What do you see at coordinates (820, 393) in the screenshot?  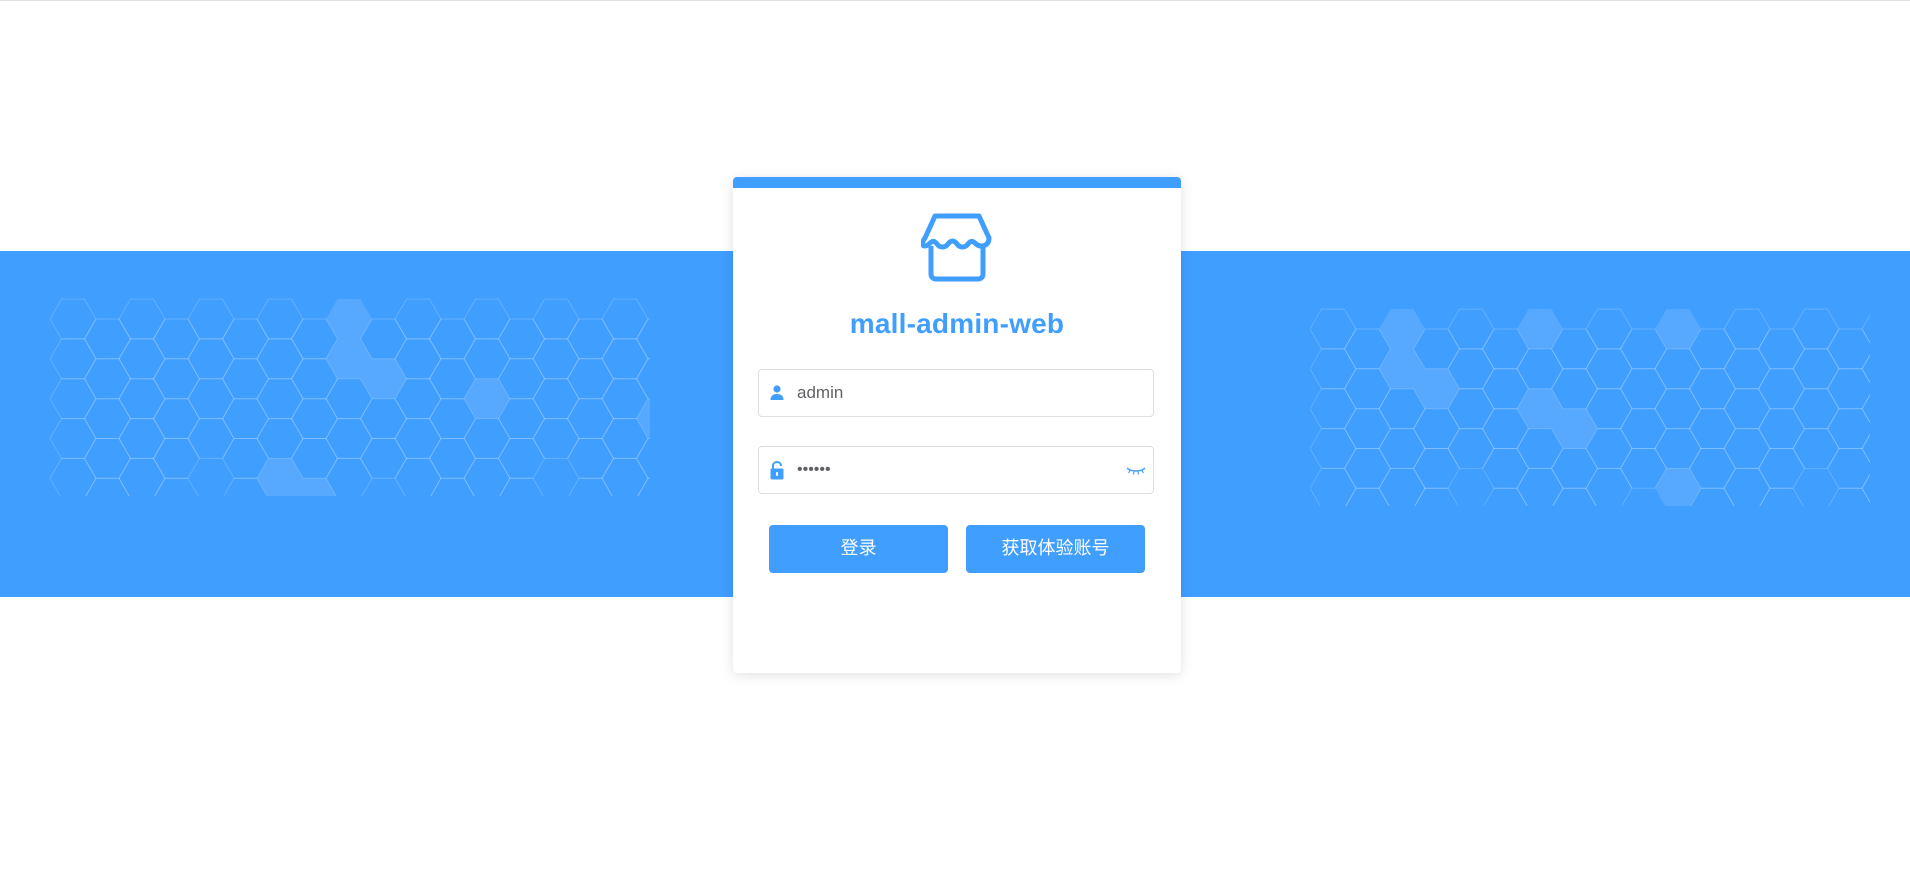 I see `username-value: admin` at bounding box center [820, 393].